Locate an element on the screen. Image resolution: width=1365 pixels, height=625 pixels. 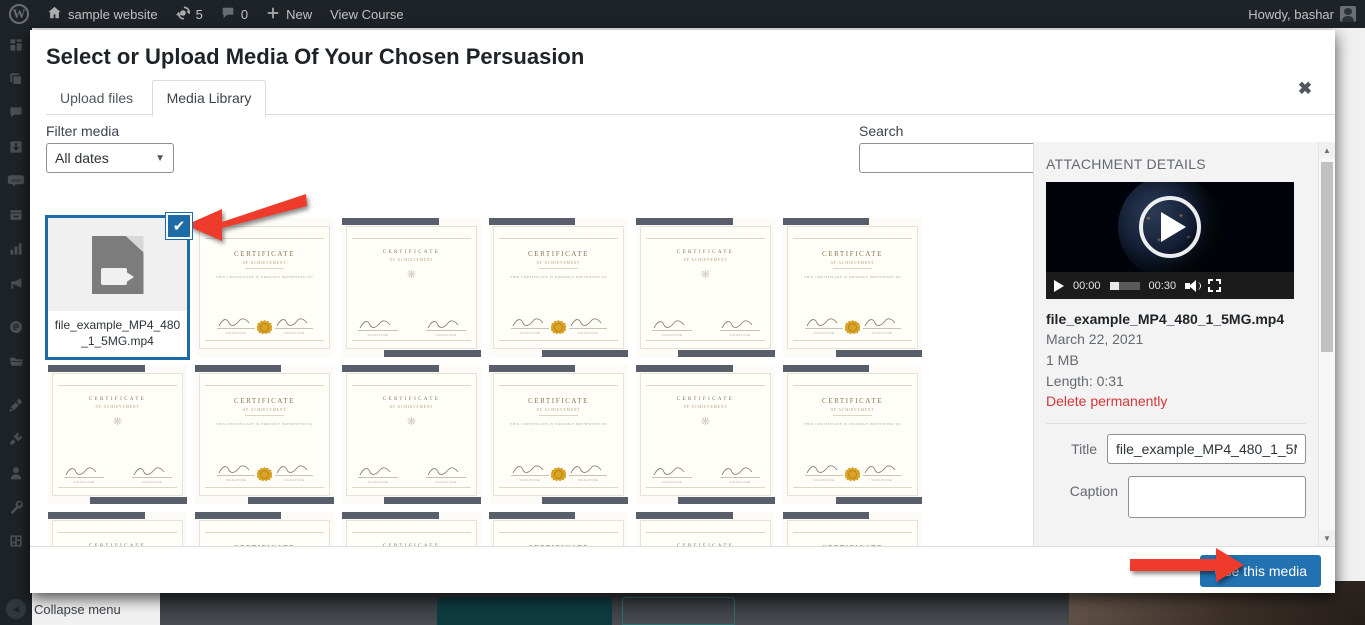
adminbar-new-content: New is located at coordinates (289, 14).